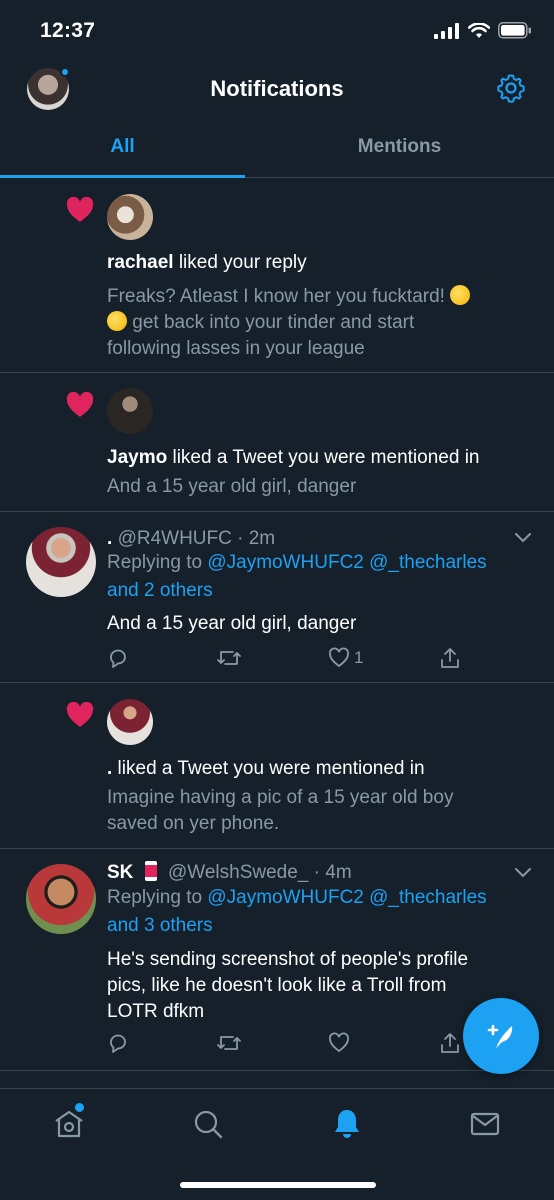 Image resolution: width=554 pixels, height=1200 pixels. What do you see at coordinates (175, 538) in the screenshot?
I see `handle: @R4WHUFC` at bounding box center [175, 538].